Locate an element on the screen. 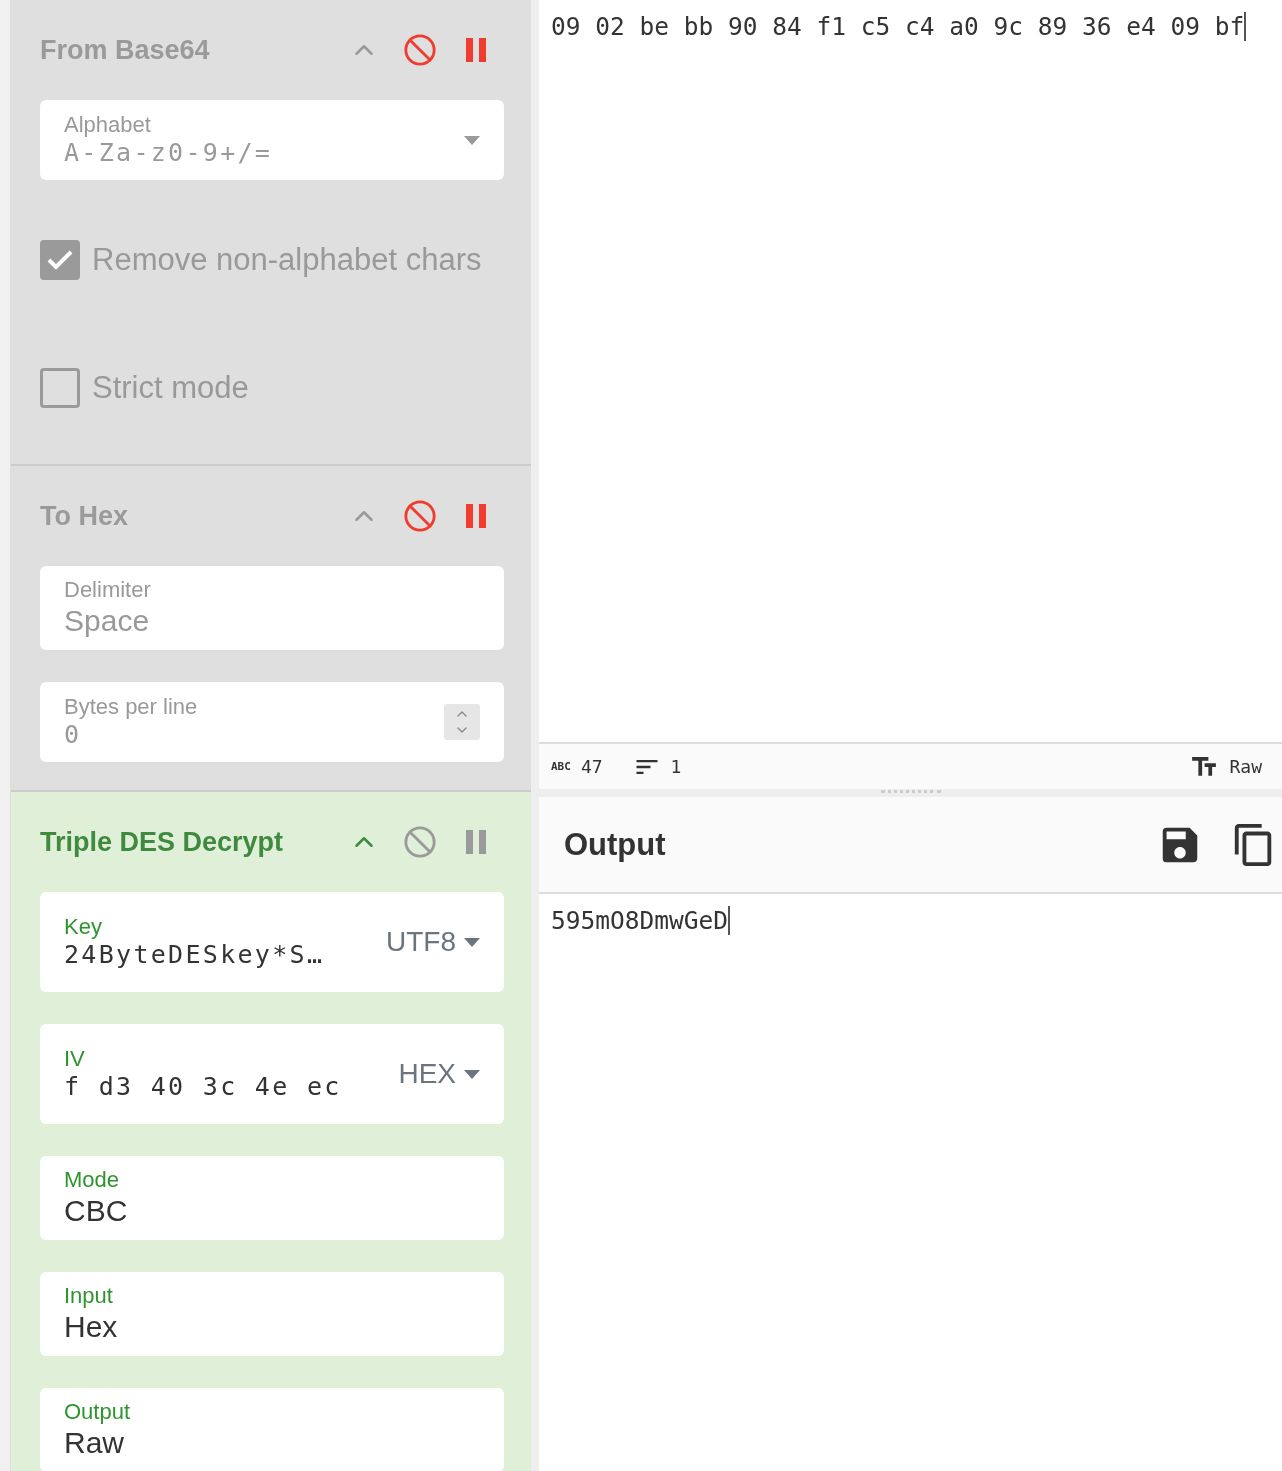 This screenshot has height=1471, width=1282. field-label: IV is located at coordinates (75, 1059).